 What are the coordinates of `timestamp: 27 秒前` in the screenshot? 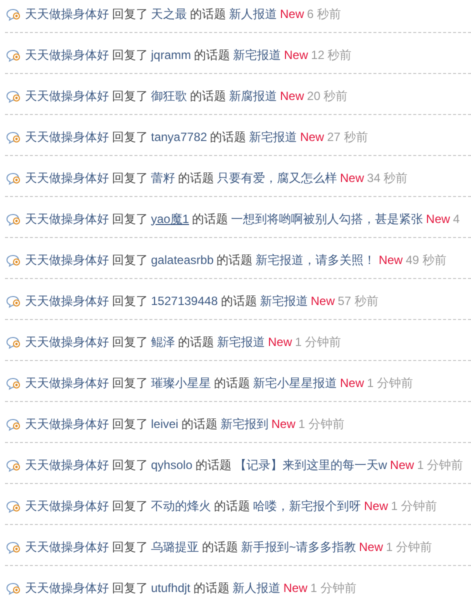 It's located at (347, 137).